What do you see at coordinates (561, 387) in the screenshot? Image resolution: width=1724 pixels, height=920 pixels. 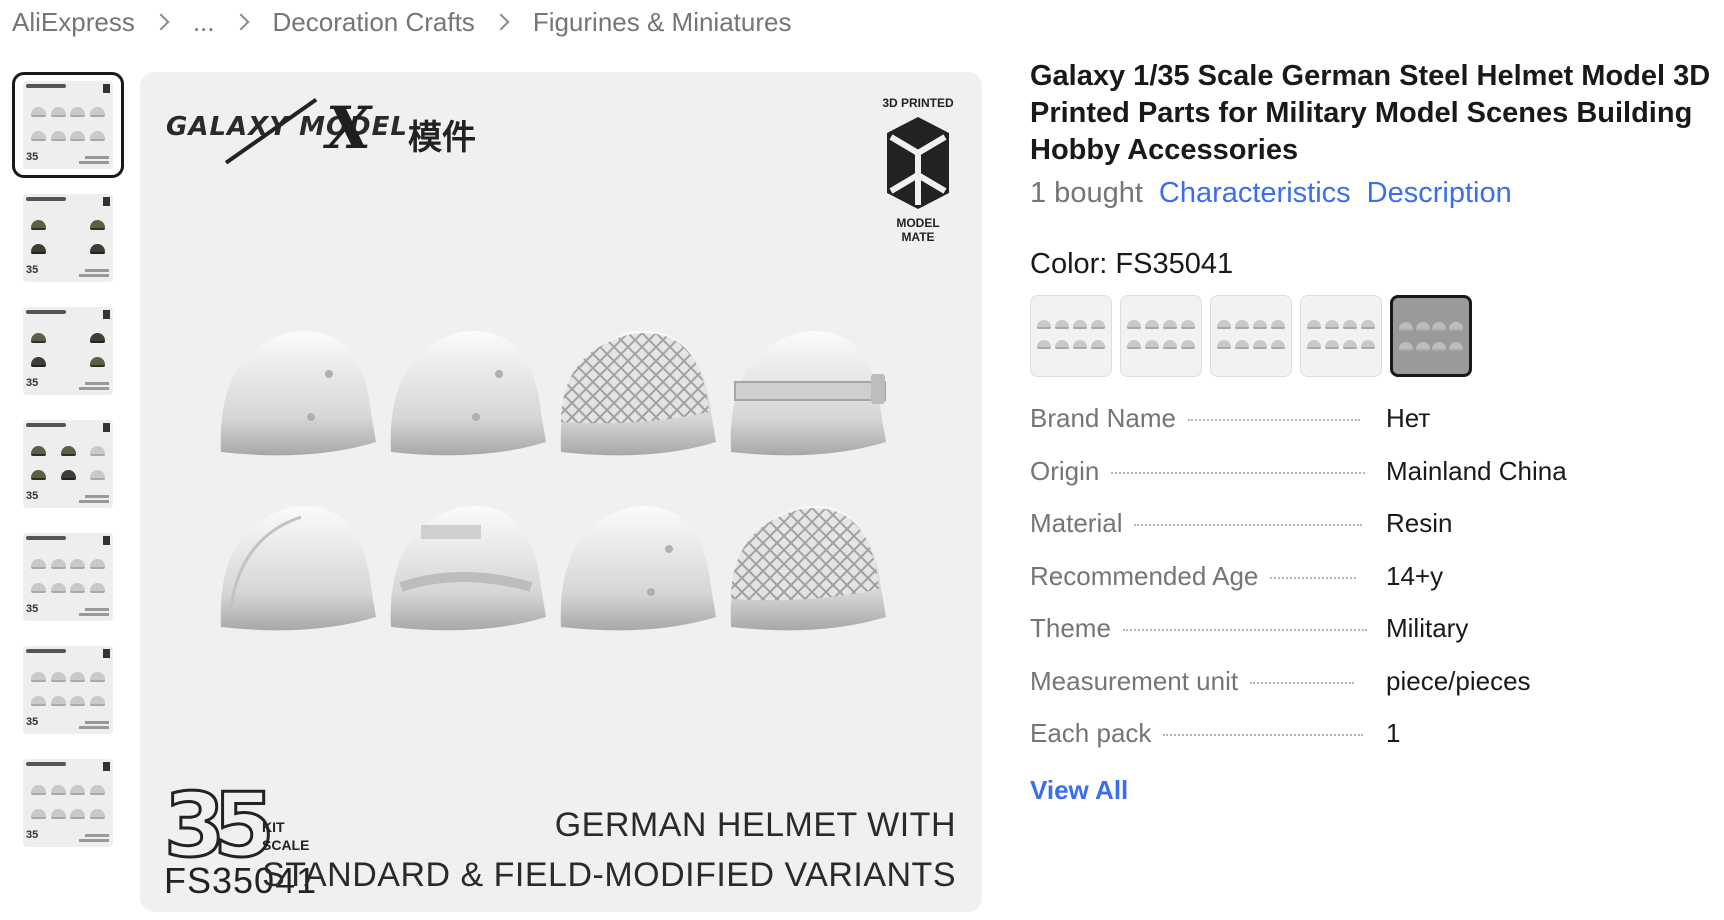 I see `helmet-row-top` at bounding box center [561, 387].